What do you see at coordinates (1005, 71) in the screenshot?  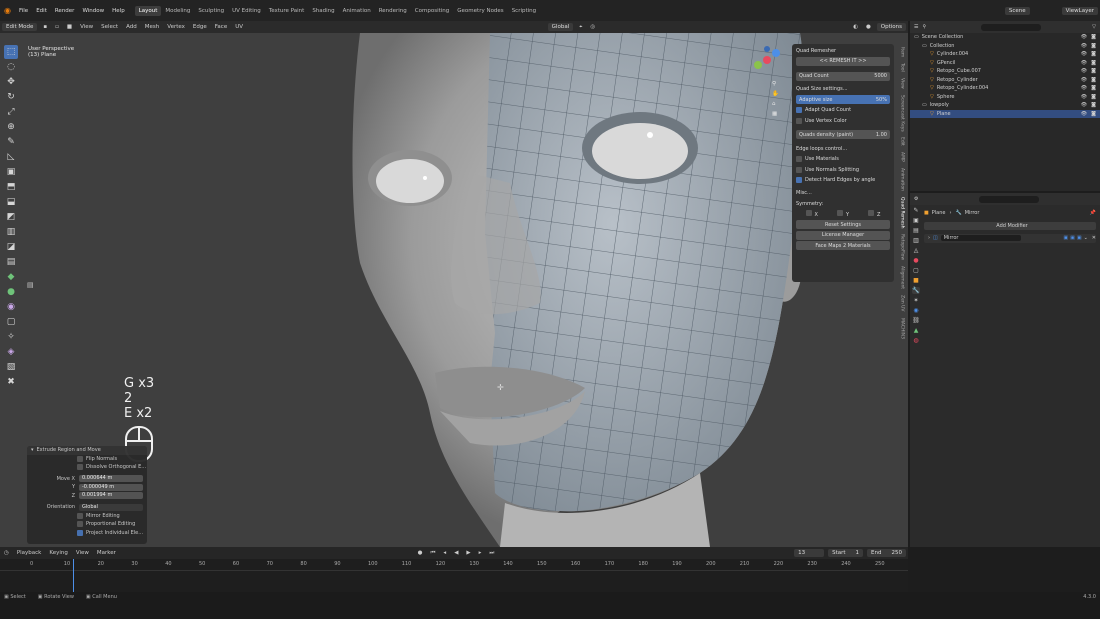 I see `outliner-row: ▽ Retopo_Cube.007 👁 ◙` at bounding box center [1005, 71].